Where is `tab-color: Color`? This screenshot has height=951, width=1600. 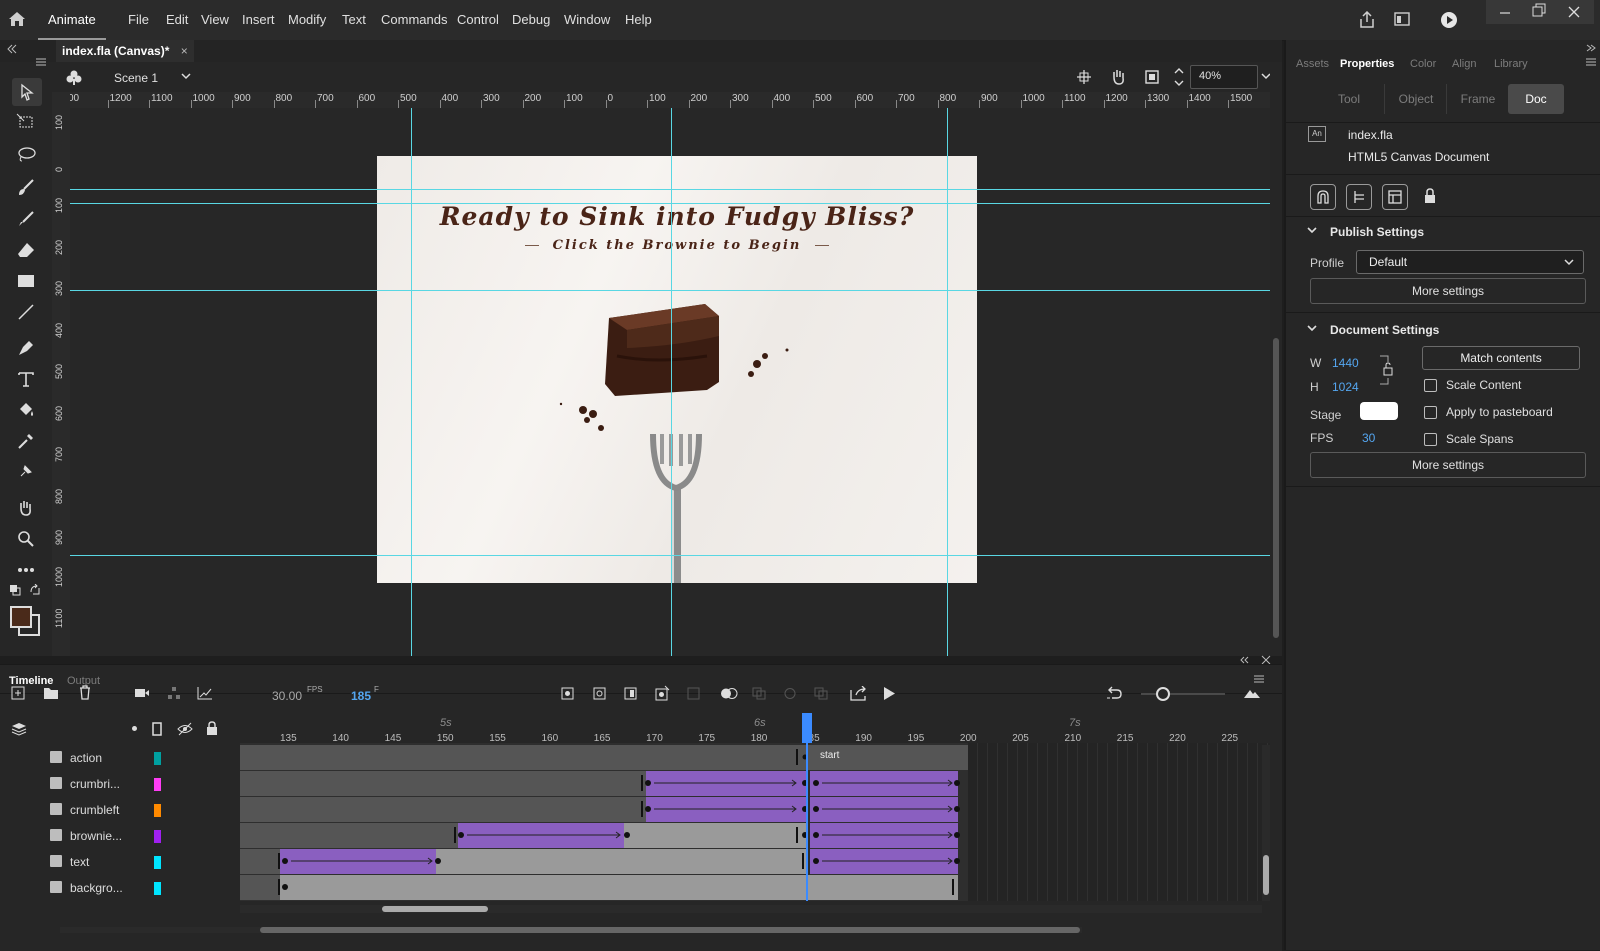
tab-color: Color is located at coordinates (1423, 64).